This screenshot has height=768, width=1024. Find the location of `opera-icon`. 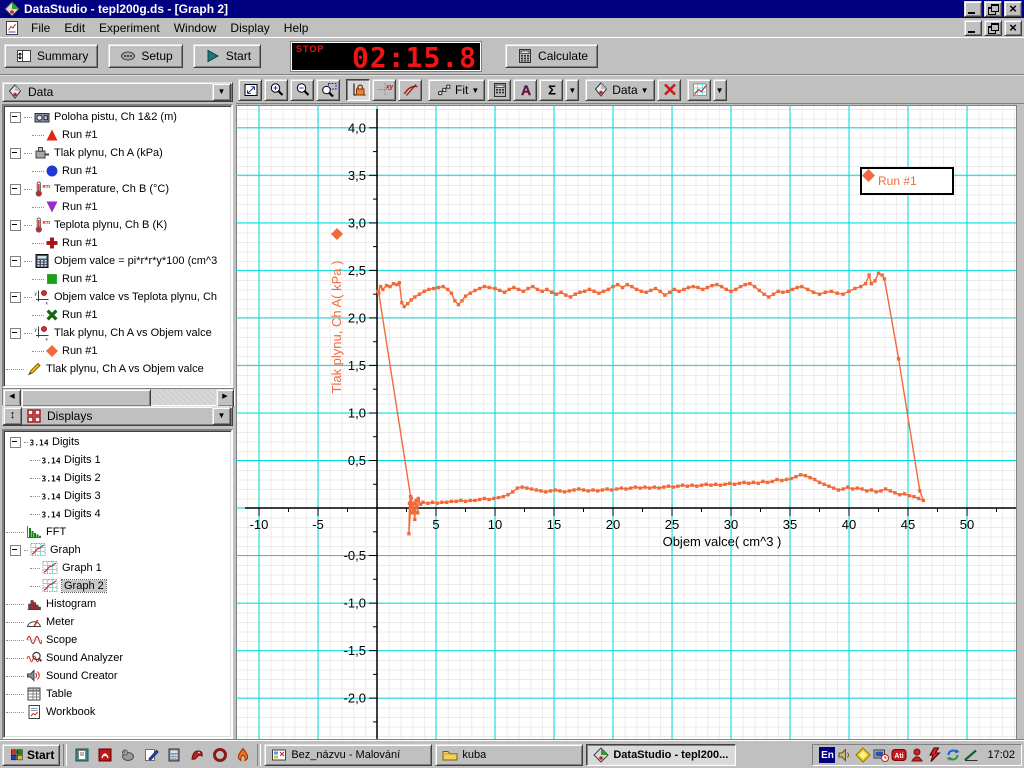

opera-icon is located at coordinates (219, 755).